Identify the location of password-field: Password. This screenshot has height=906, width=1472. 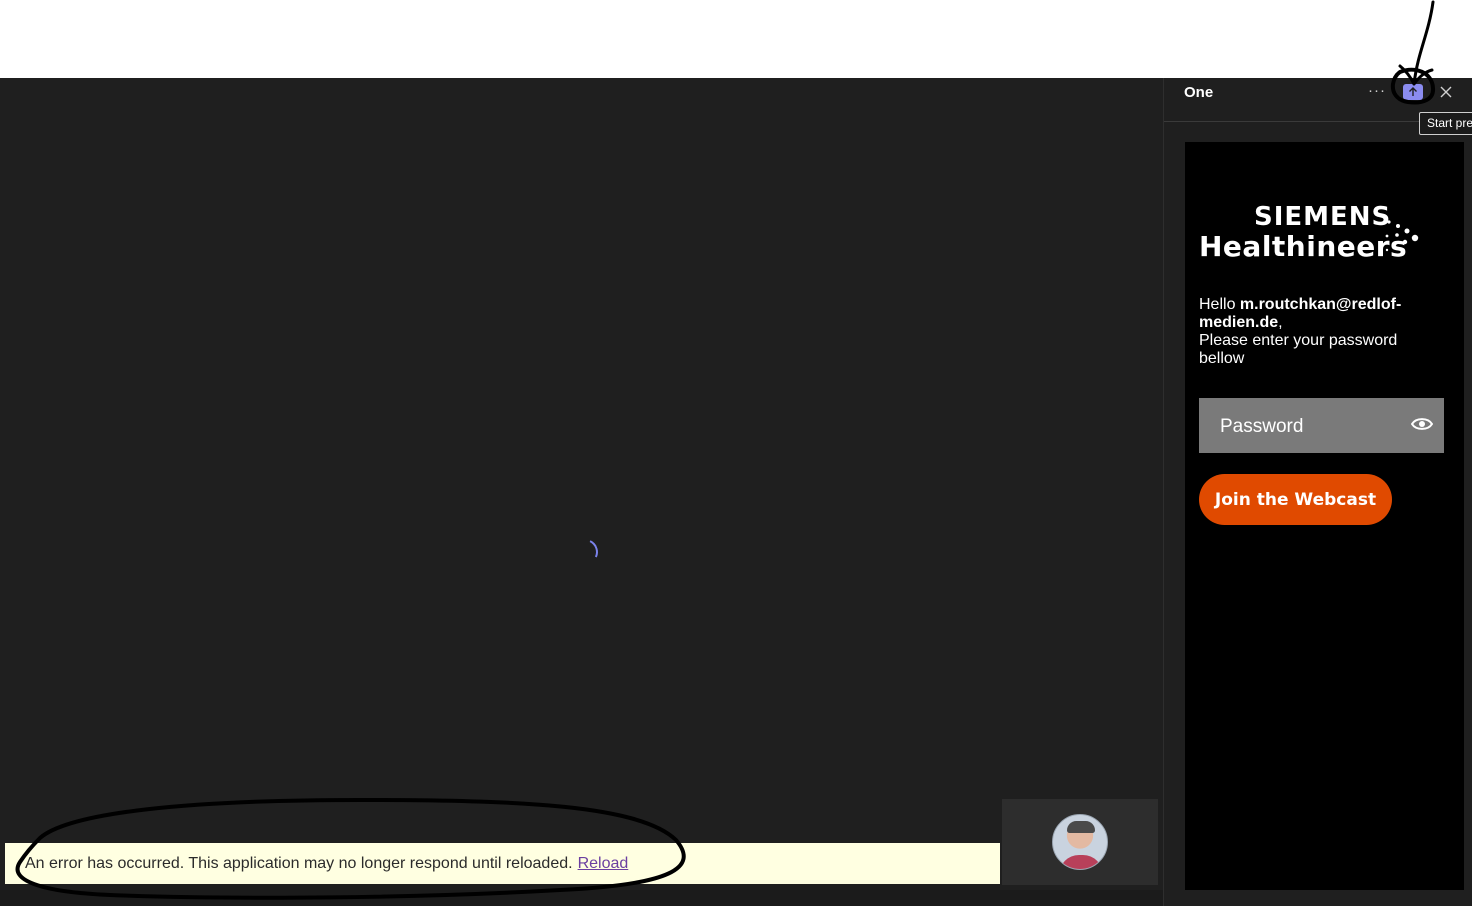
(1321, 425).